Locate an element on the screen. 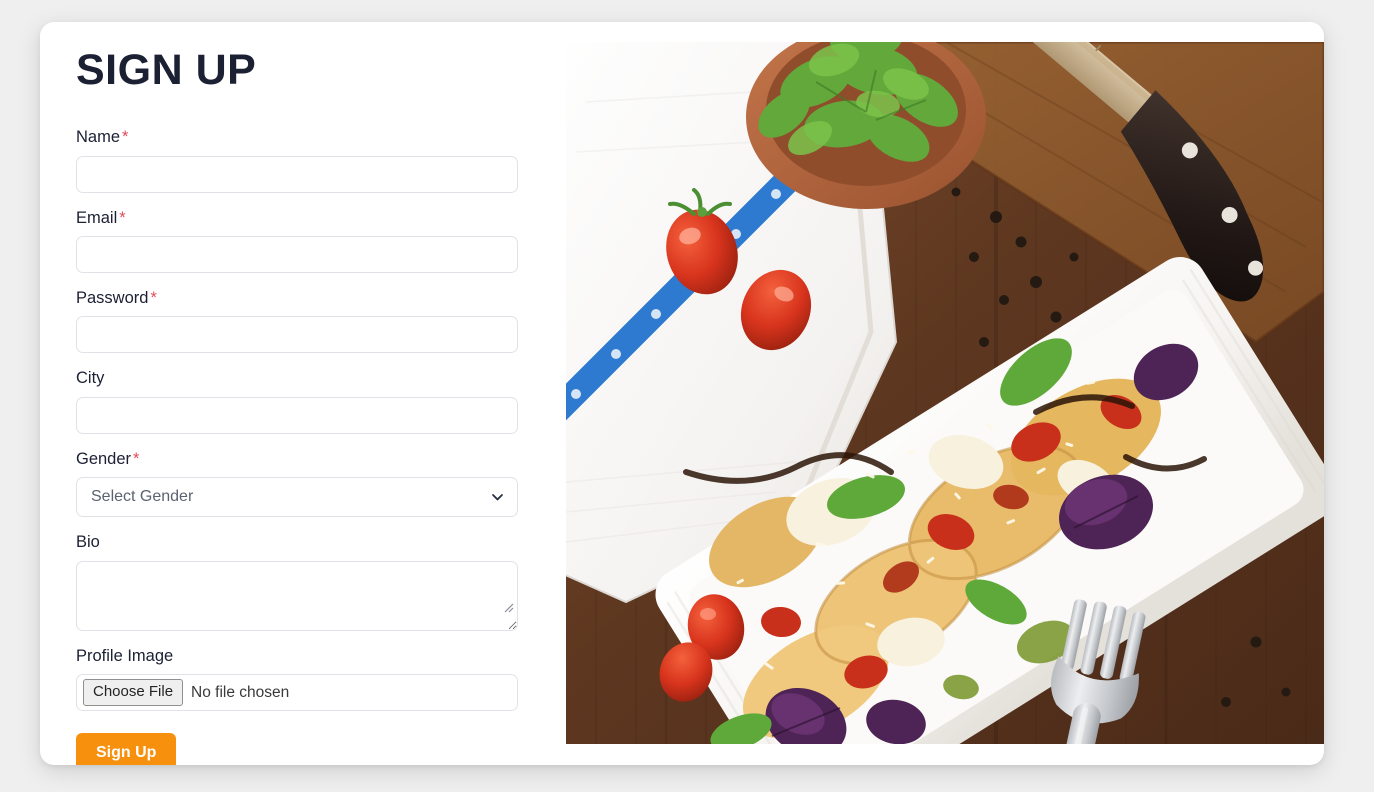 The width and height of the screenshot is (1374, 792). field-city: City is located at coordinates (316, 401).